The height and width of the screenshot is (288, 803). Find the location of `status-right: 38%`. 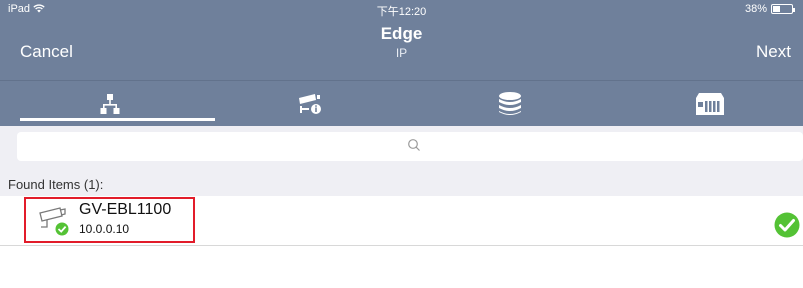

status-right: 38% is located at coordinates (769, 9).